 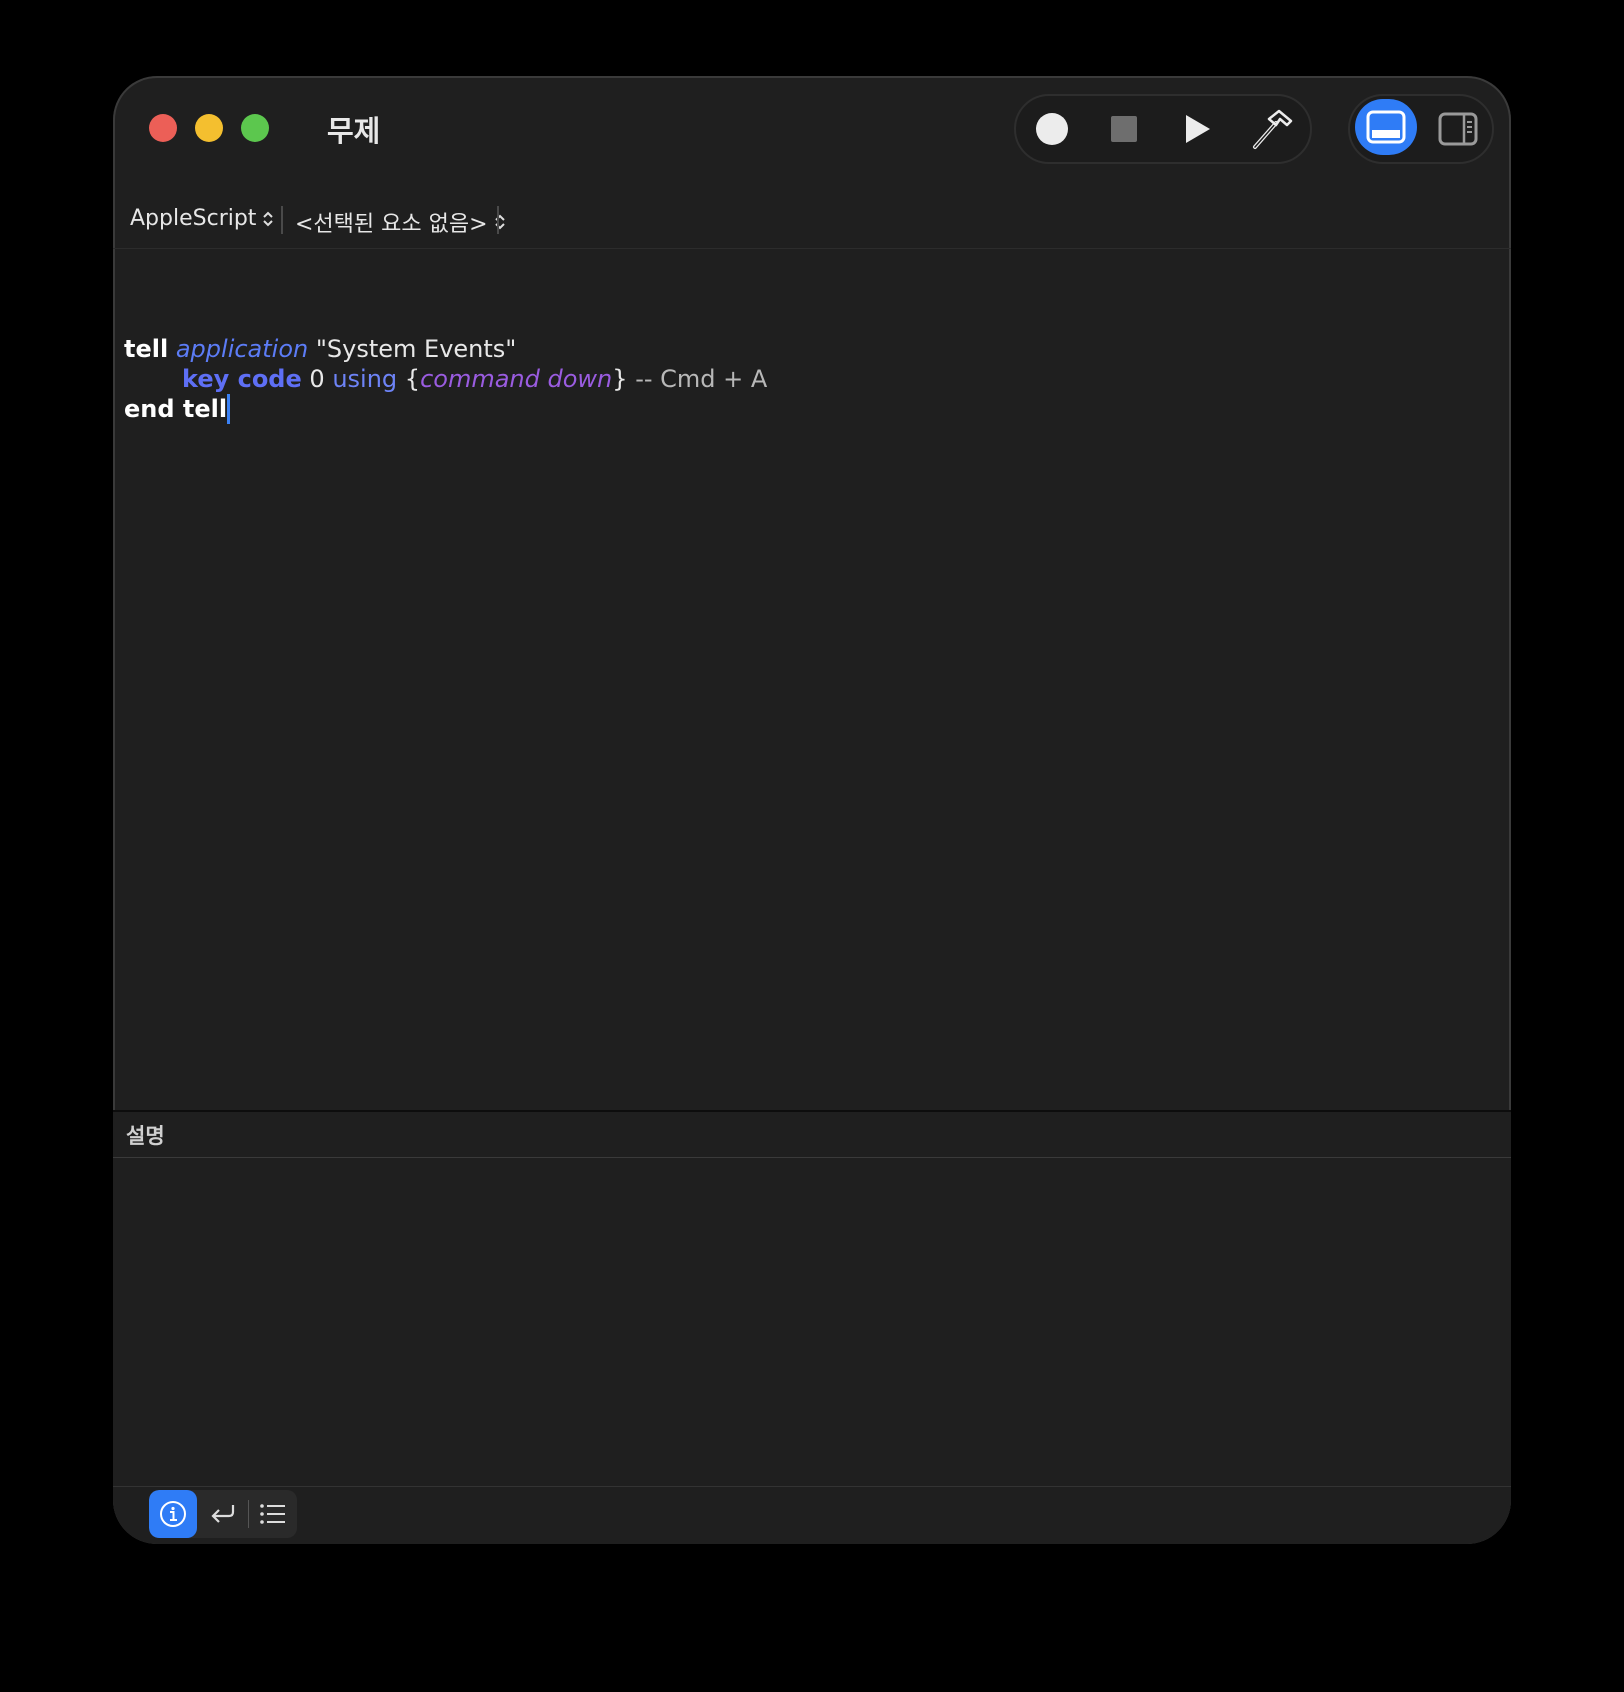 I want to click on hammer-icon, so click(x=1273, y=129).